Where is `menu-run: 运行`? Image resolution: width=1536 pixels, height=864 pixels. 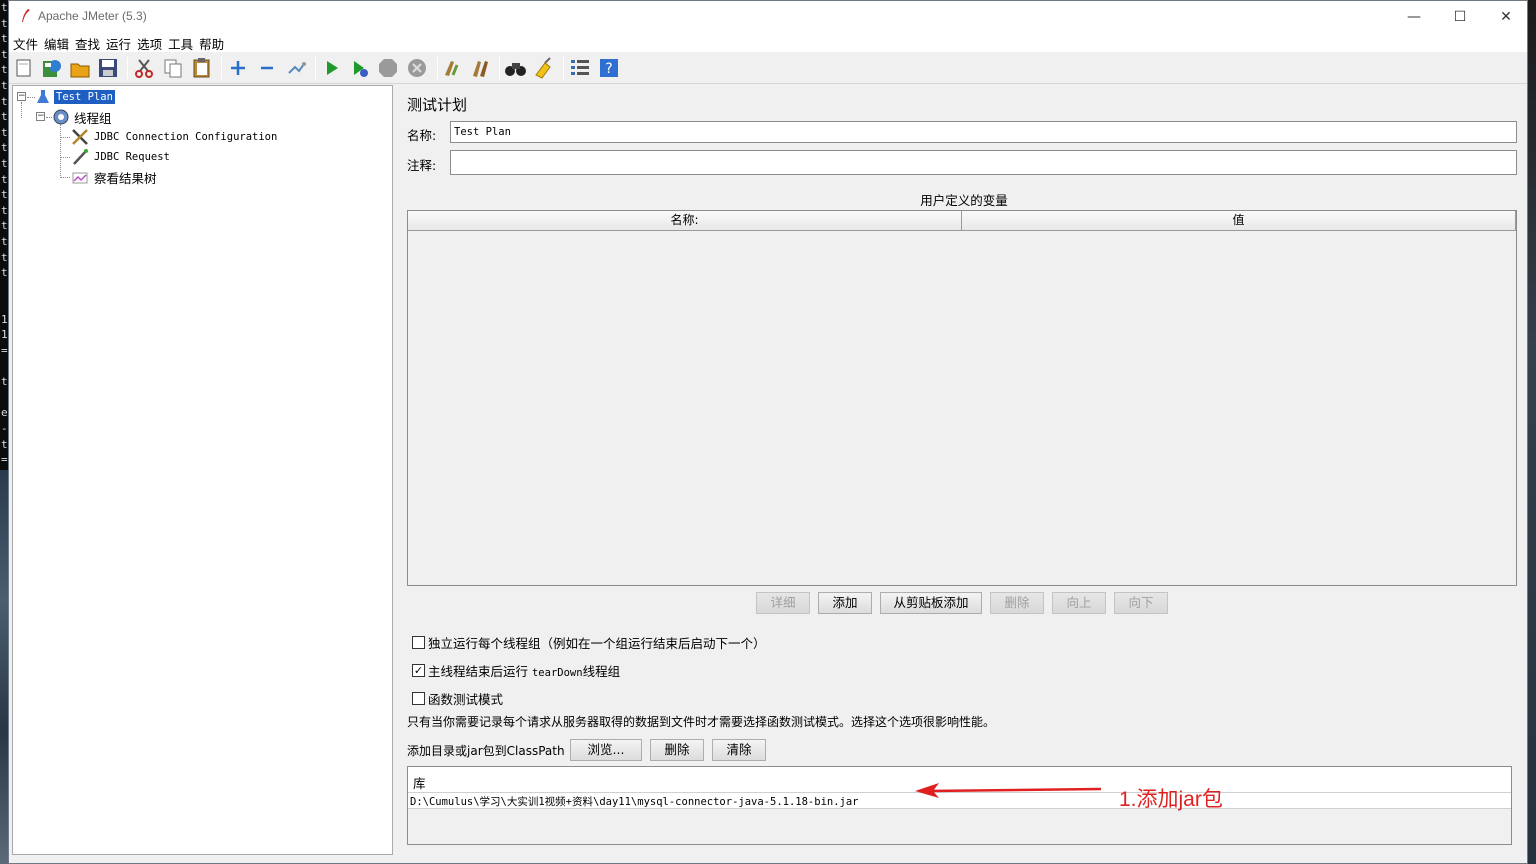
menu-run: 运行 is located at coordinates (118, 42).